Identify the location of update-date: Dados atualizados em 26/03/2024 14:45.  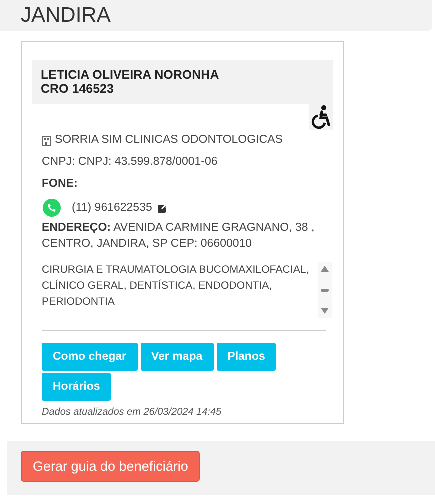
(132, 412).